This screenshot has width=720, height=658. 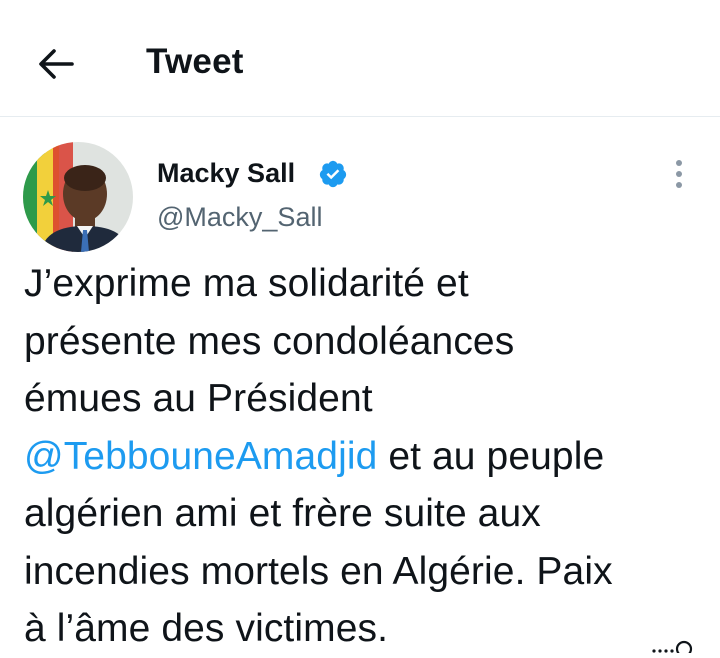 What do you see at coordinates (206, 628) in the screenshot?
I see `tweet-line: à l’âme des victimes.` at bounding box center [206, 628].